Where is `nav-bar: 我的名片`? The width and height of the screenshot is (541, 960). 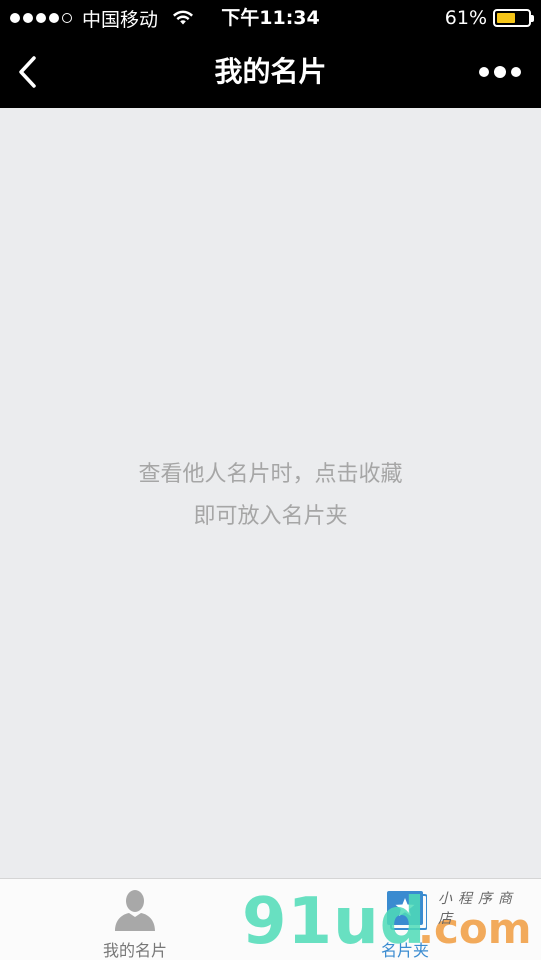
nav-bar: 我的名片 is located at coordinates (270, 72).